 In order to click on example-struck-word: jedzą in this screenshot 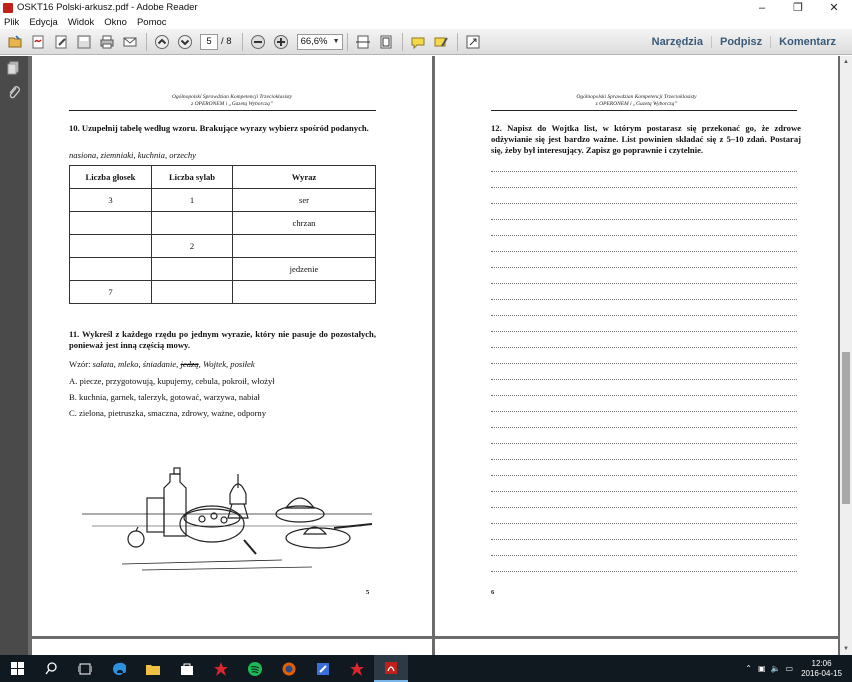, I will do `click(189, 364)`.